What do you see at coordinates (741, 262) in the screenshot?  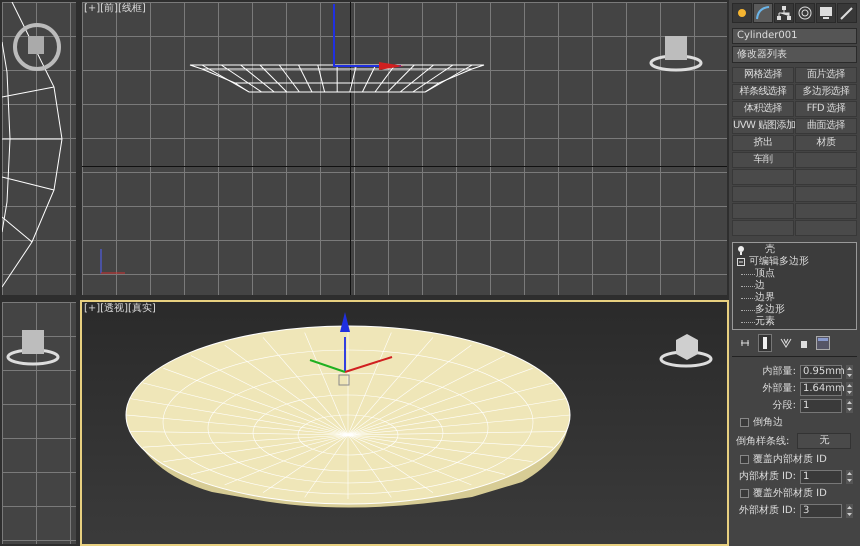 I see `collapse-toggle-icon` at bounding box center [741, 262].